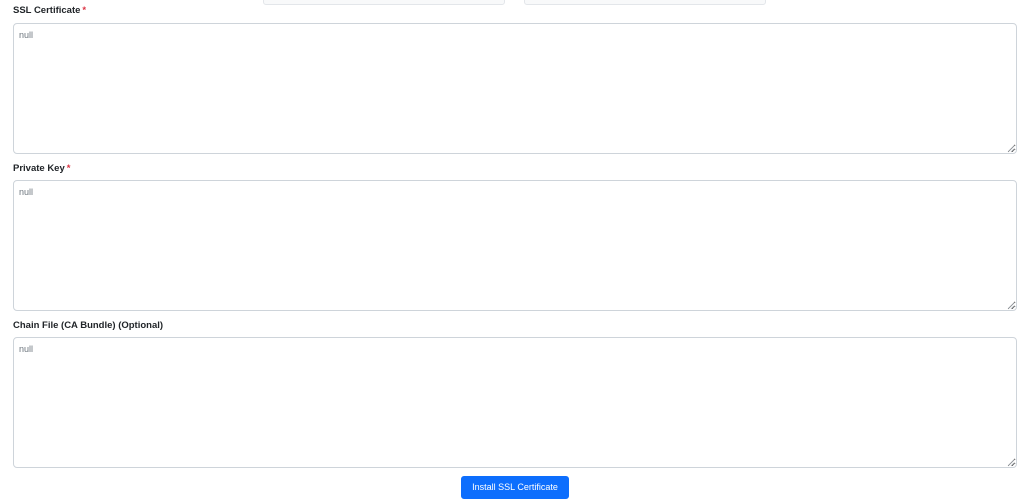 The height and width of the screenshot is (503, 1024). I want to click on upper-input-stub-right, so click(645, 2).